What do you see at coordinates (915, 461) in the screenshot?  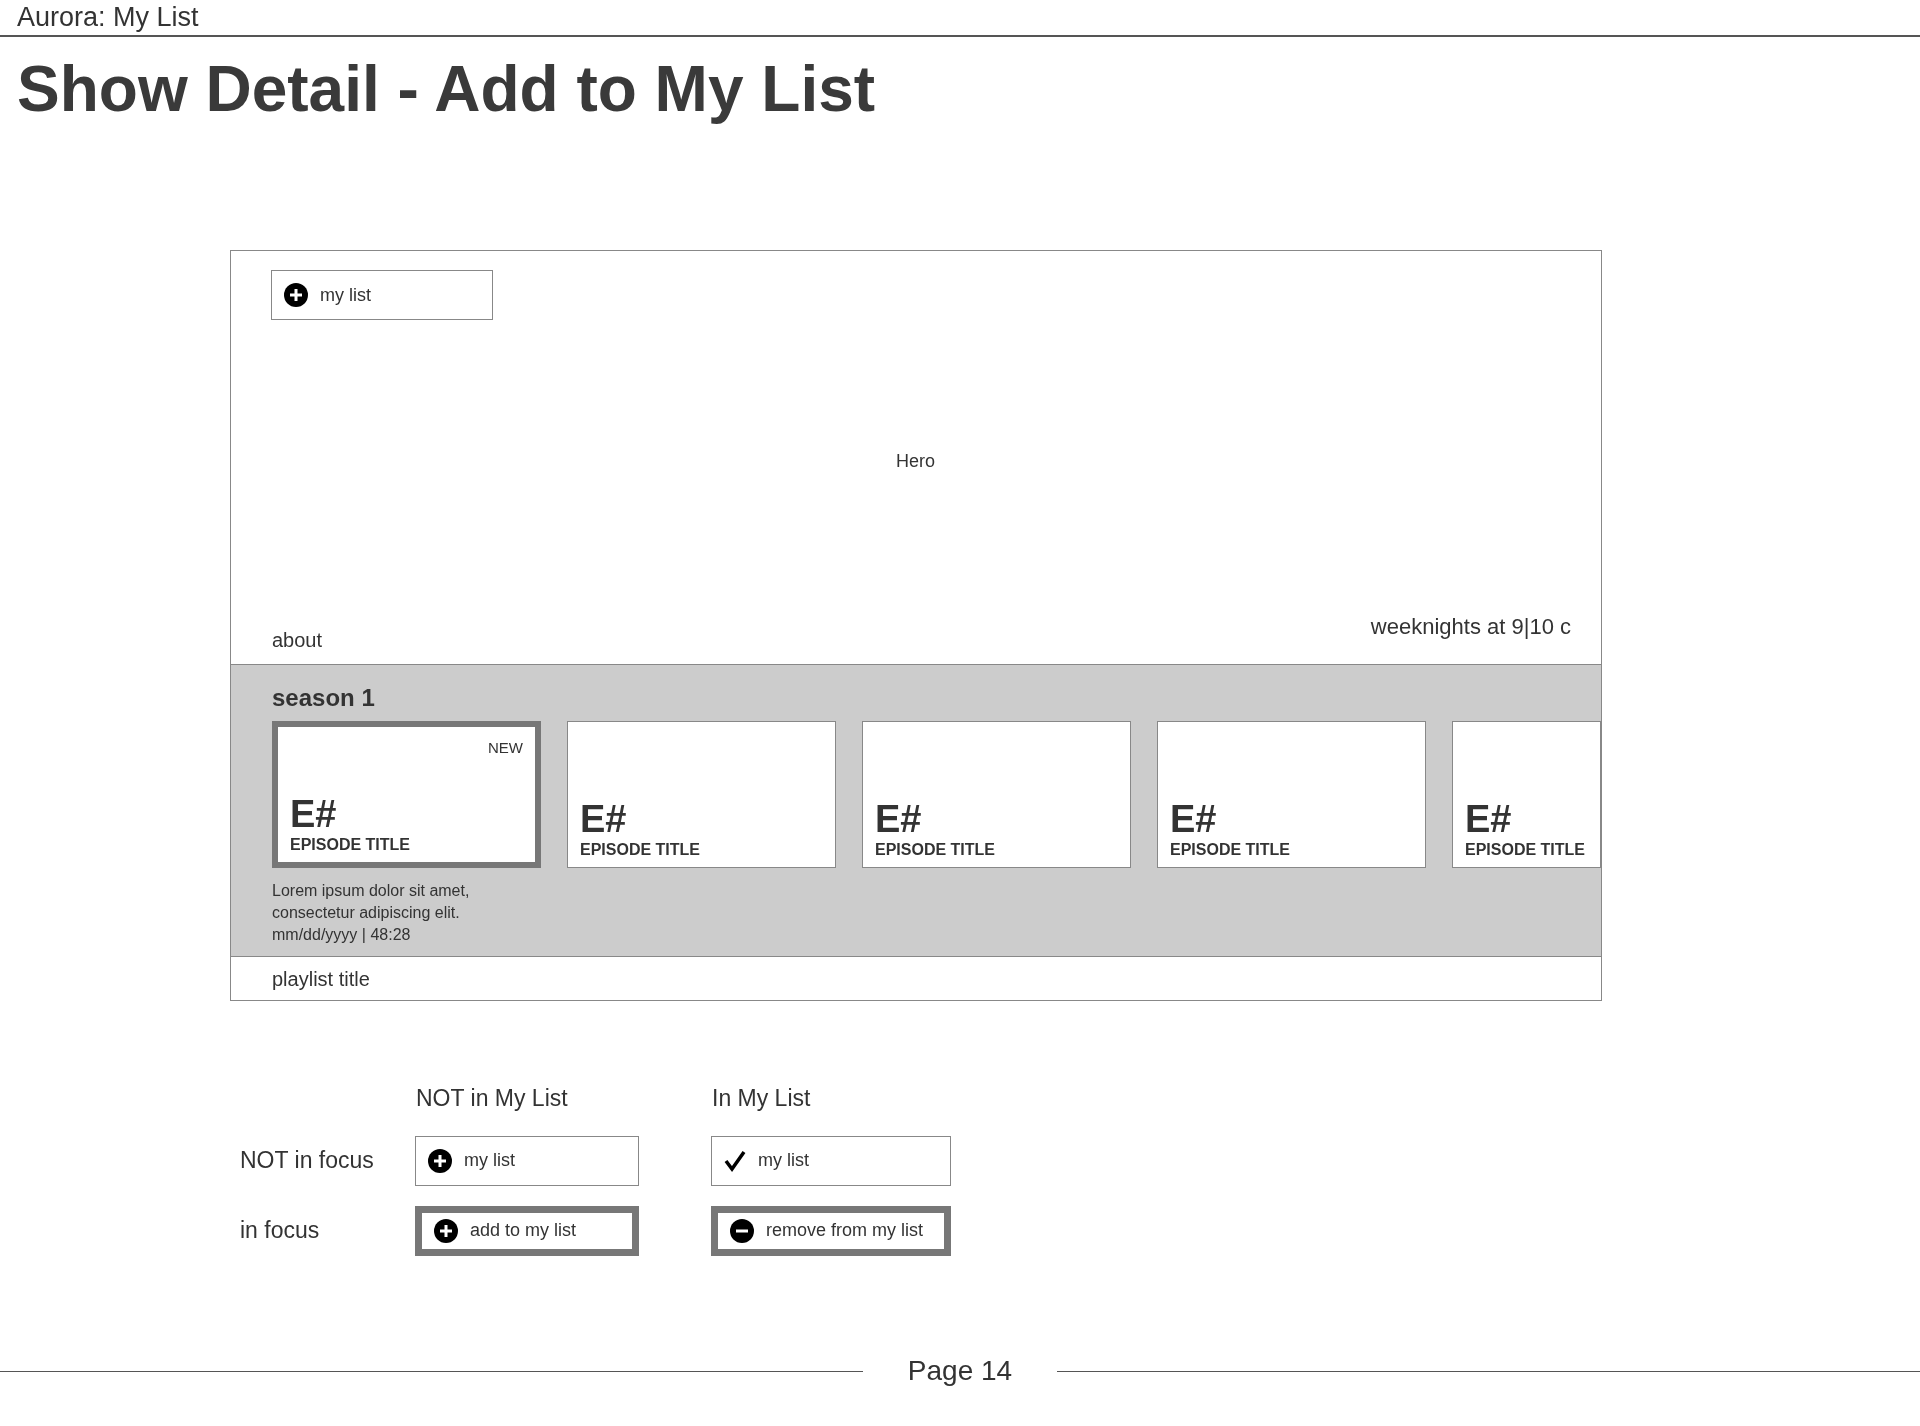 I see `hero-label: Hero` at bounding box center [915, 461].